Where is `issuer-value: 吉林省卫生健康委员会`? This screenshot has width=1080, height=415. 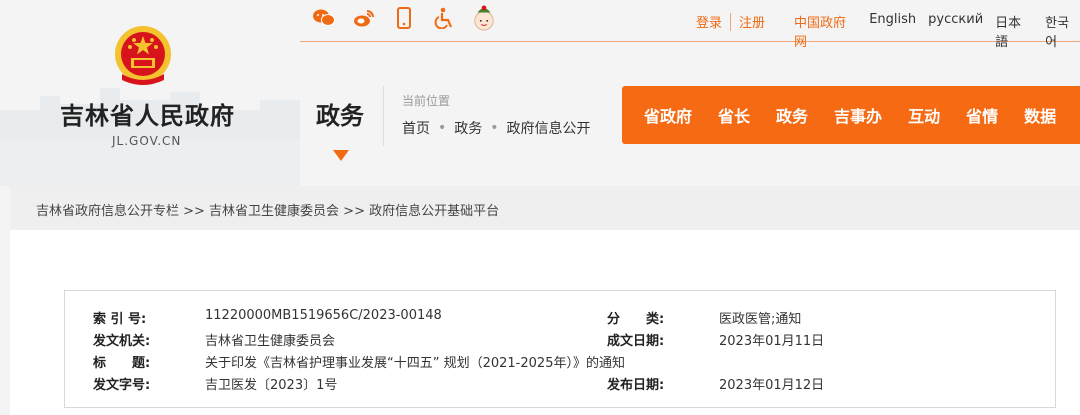
issuer-value: 吉林省卫生健康委员会 is located at coordinates (270, 341).